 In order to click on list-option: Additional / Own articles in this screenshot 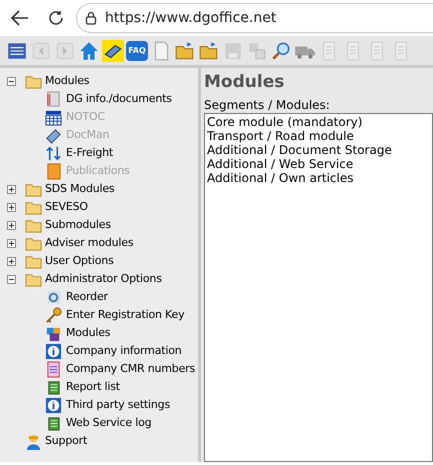, I will do `click(319, 178)`.